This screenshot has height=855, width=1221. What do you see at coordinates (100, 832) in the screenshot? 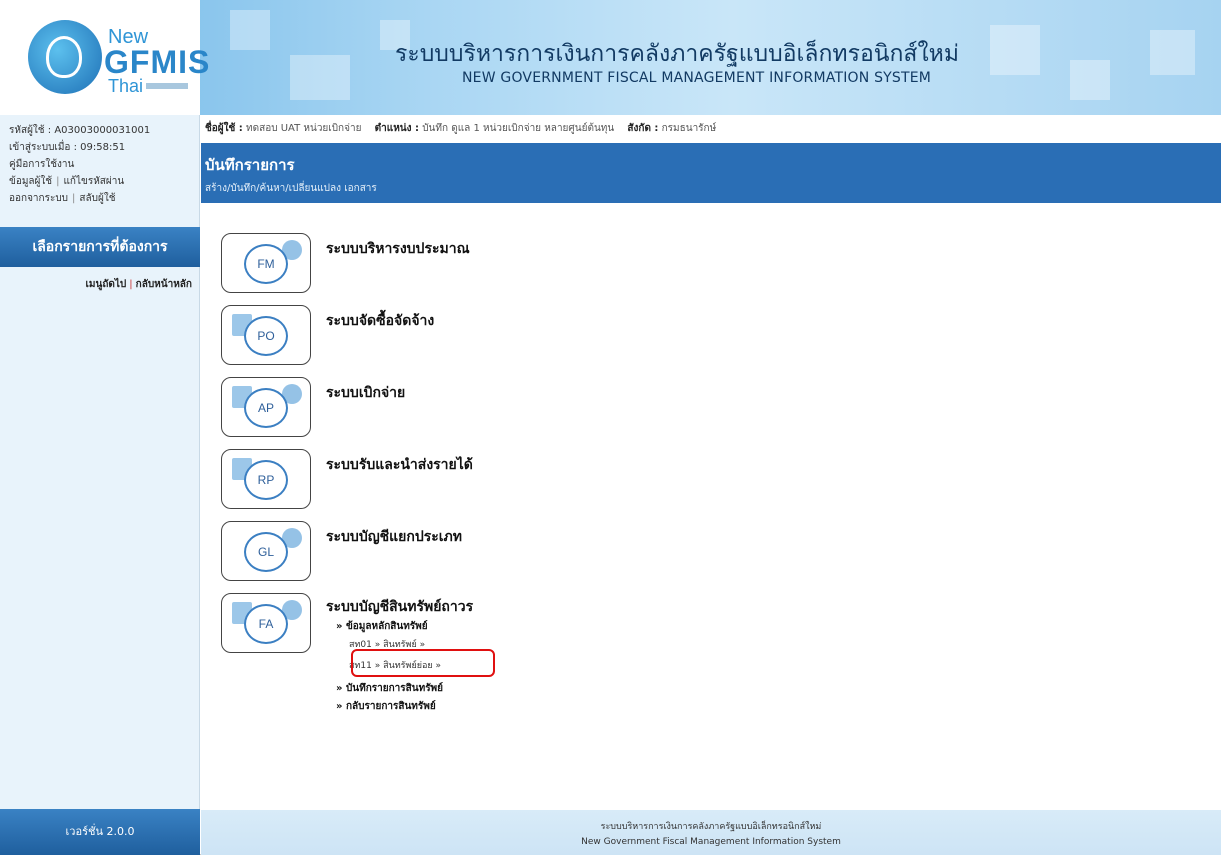
I see `version-label: เวอร์ชั่น 2.0.0` at bounding box center [100, 832].